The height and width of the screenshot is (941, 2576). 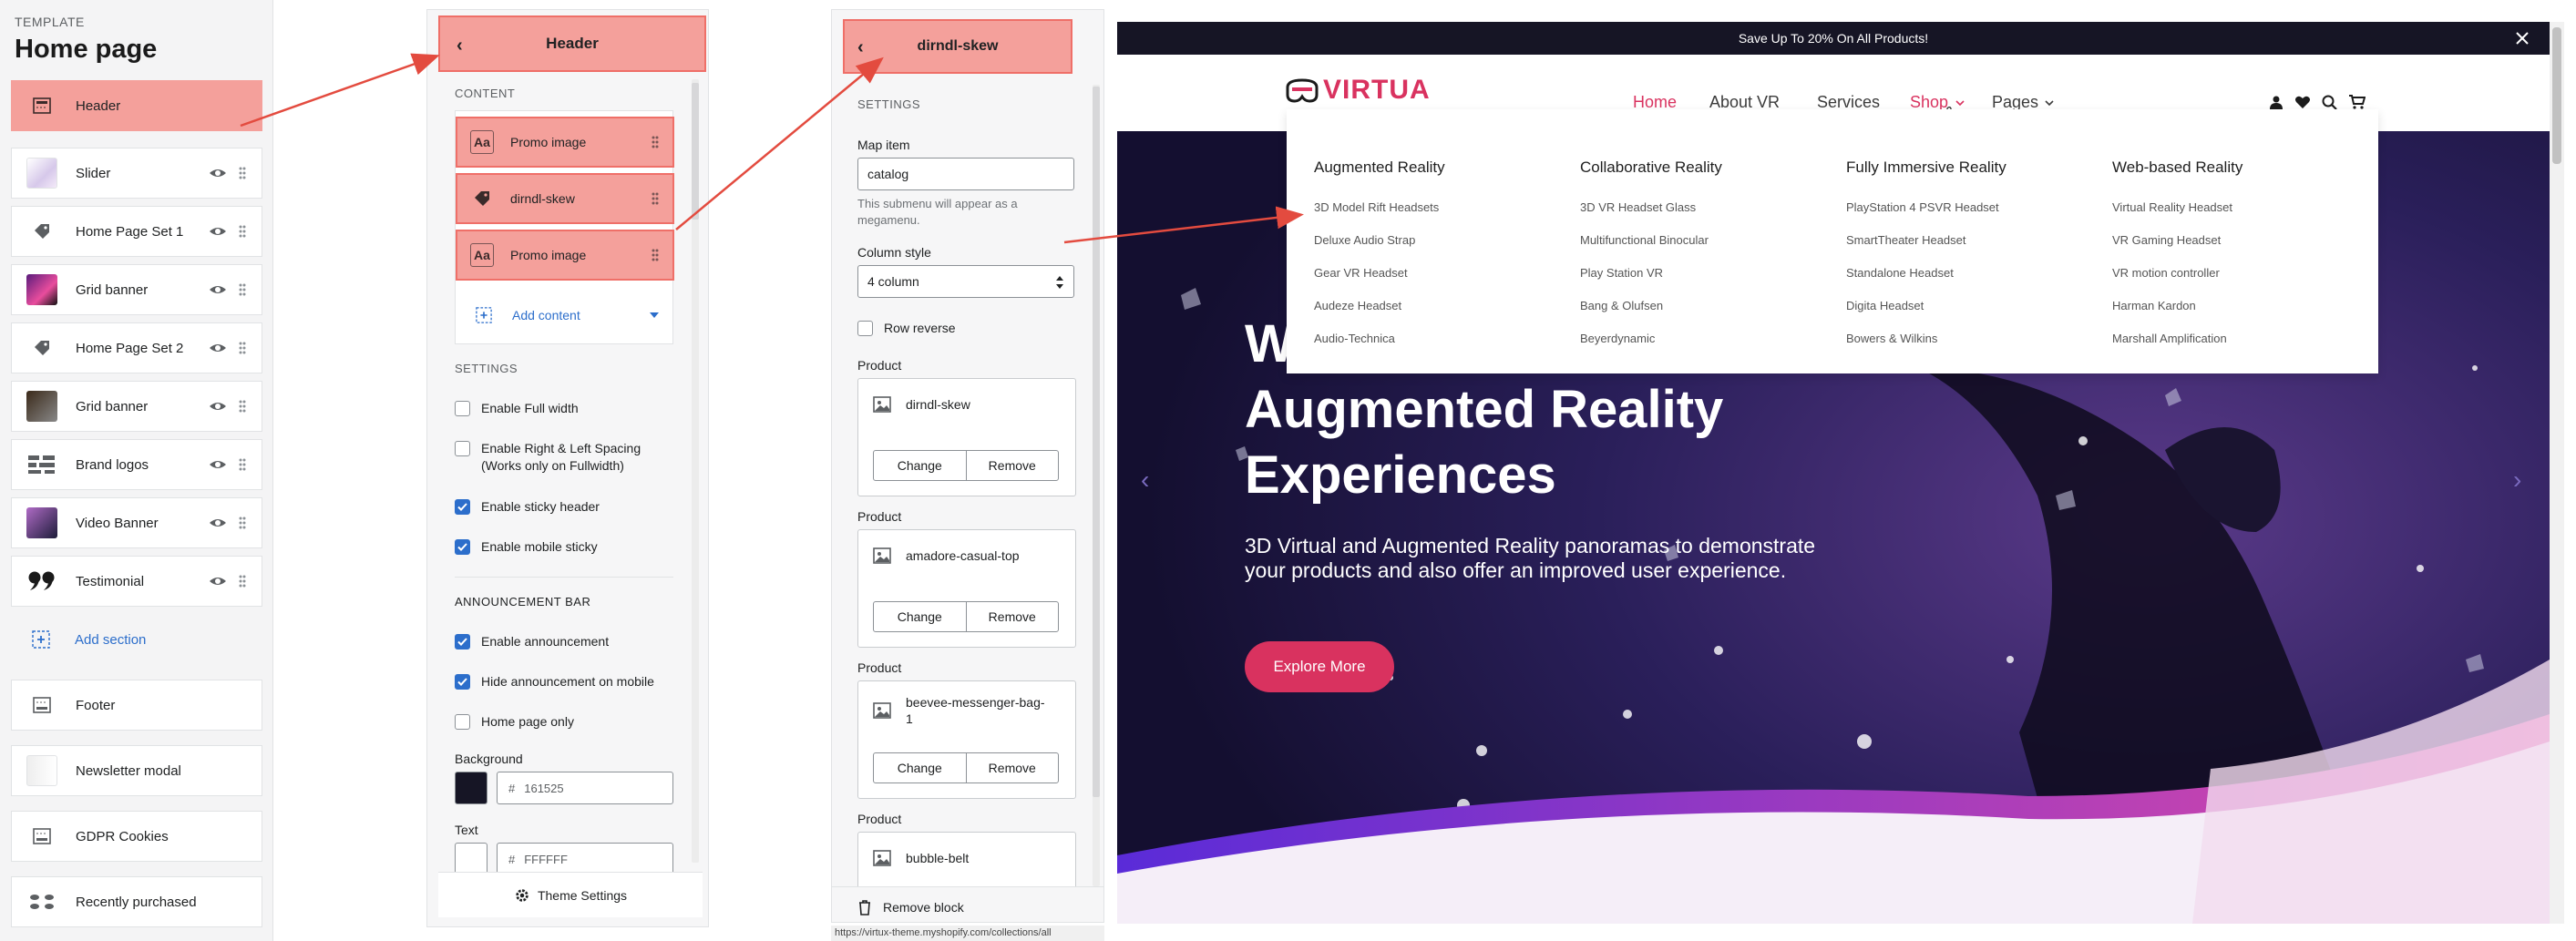 I want to click on section-gdpr-cookies: GDPR Cookies, so click(x=136, y=836).